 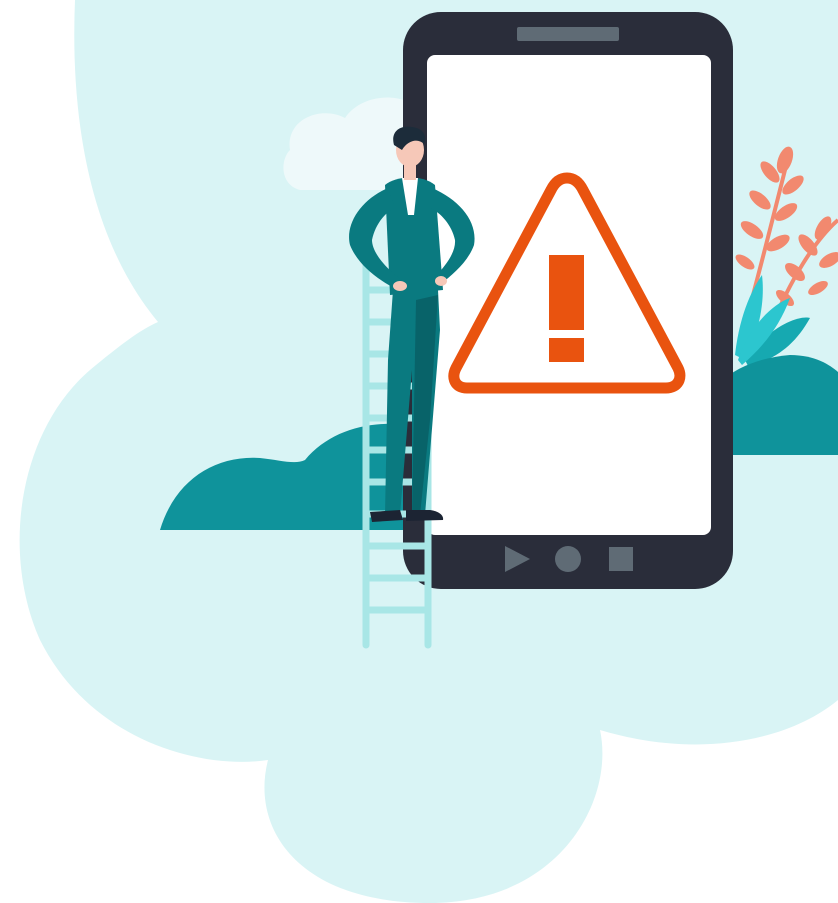 I want to click on circle-home-icon, so click(x=568, y=559).